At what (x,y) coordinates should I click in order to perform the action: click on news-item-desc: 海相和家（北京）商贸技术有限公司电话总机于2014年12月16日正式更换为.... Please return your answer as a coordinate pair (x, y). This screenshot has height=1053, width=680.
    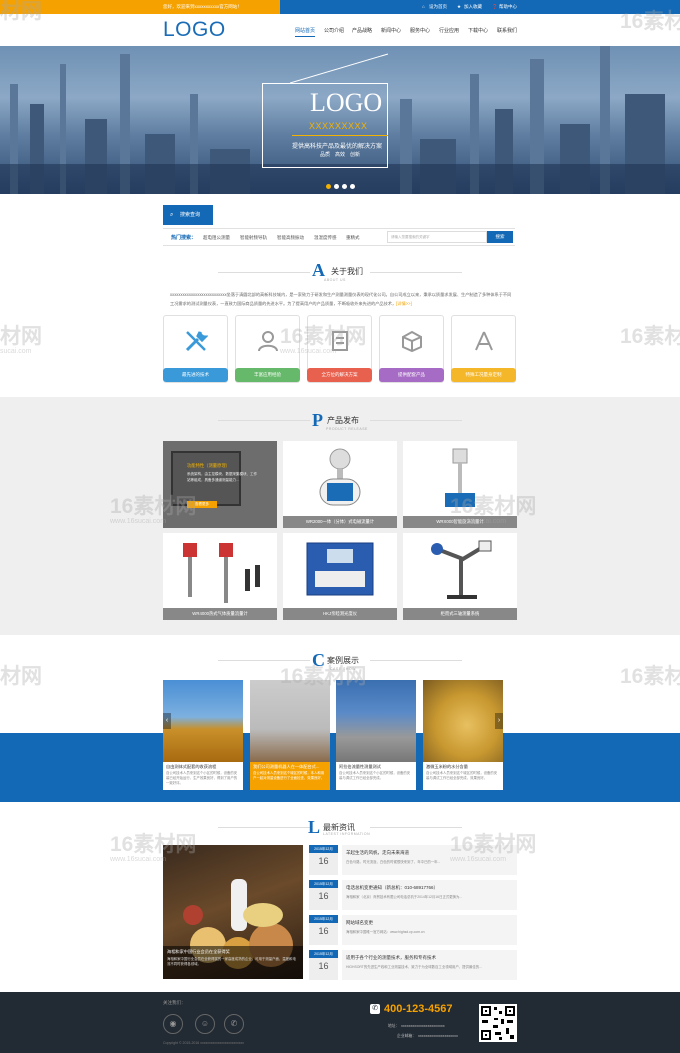
    Looking at the image, I should click on (404, 897).